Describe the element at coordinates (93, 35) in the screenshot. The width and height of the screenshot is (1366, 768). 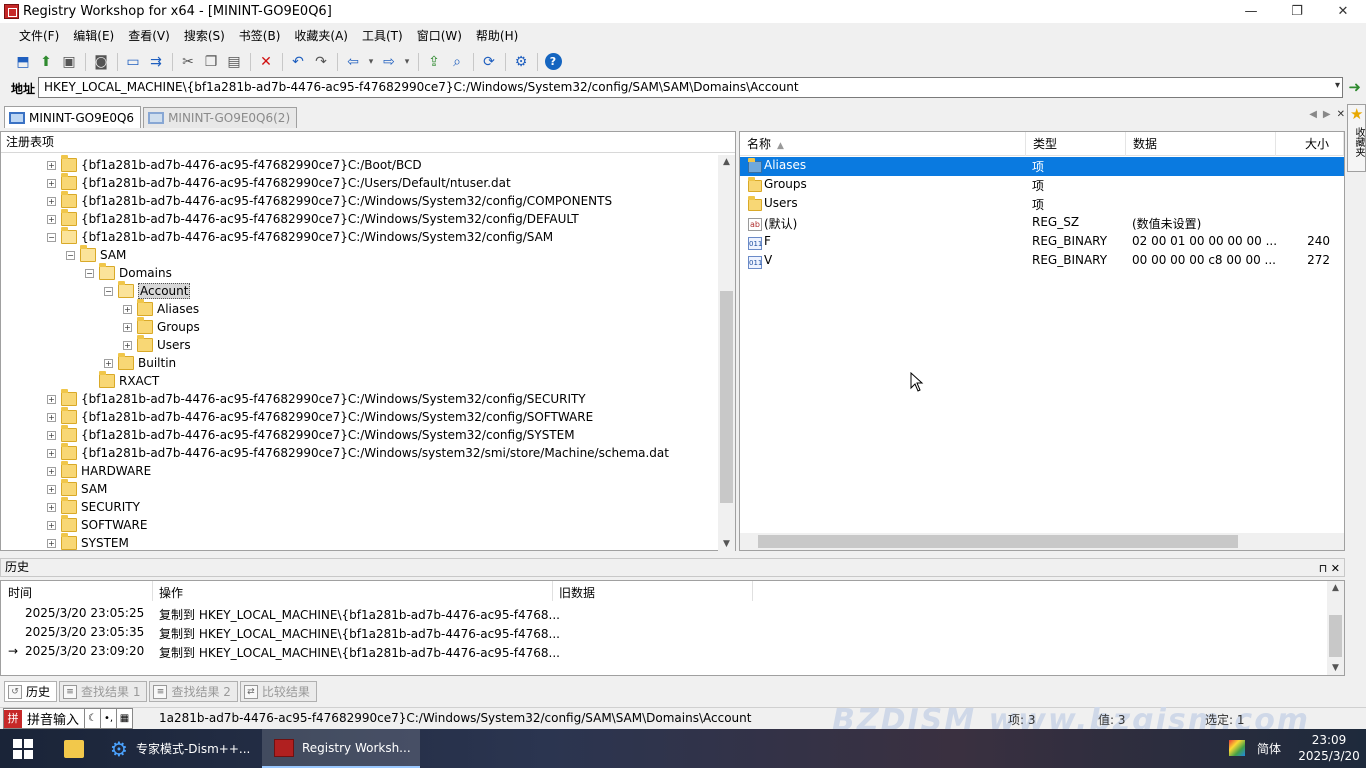
I see `menu-edit: 编辑(E)` at that location.